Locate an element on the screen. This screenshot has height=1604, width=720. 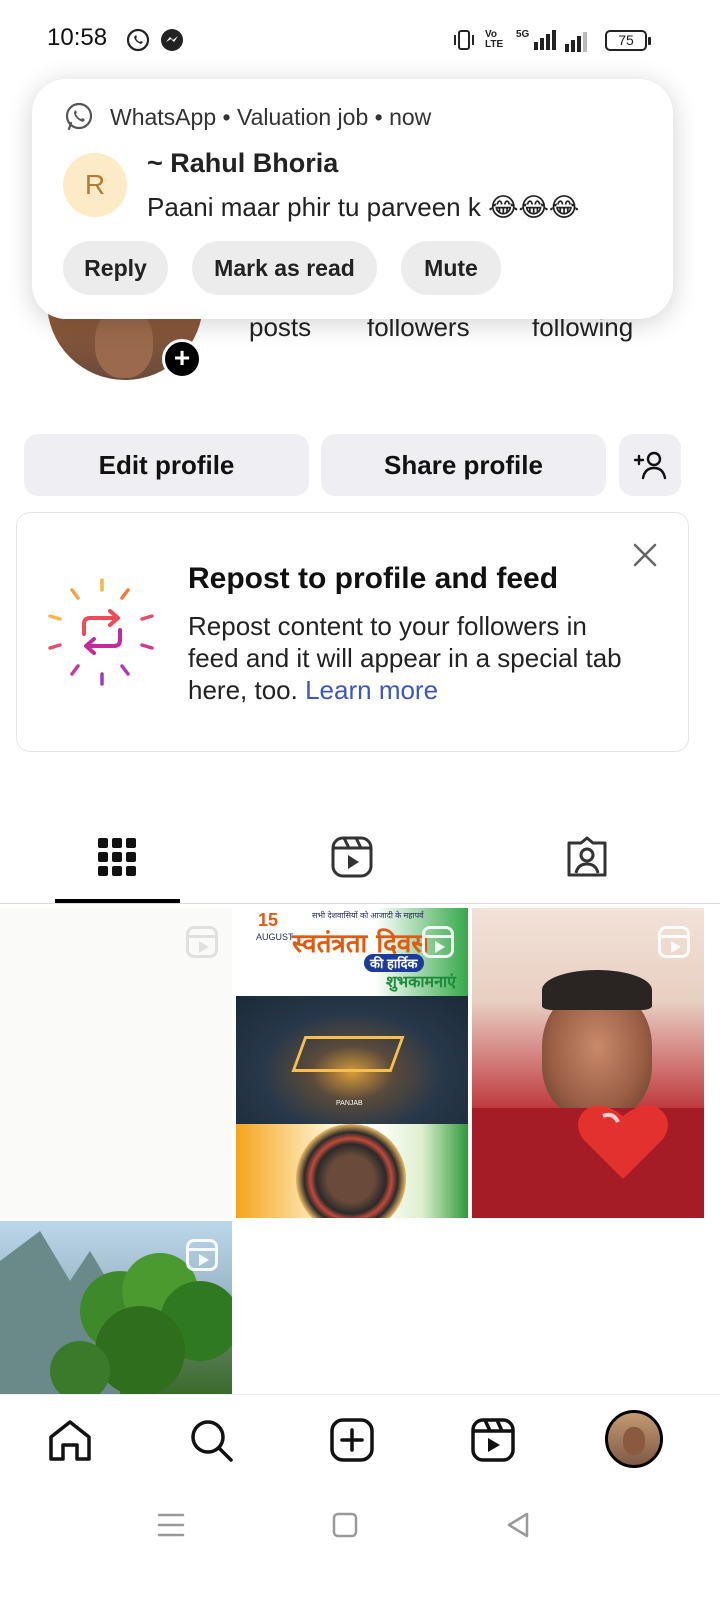
poster-temple-image: PANJAB is located at coordinates (352, 1060).